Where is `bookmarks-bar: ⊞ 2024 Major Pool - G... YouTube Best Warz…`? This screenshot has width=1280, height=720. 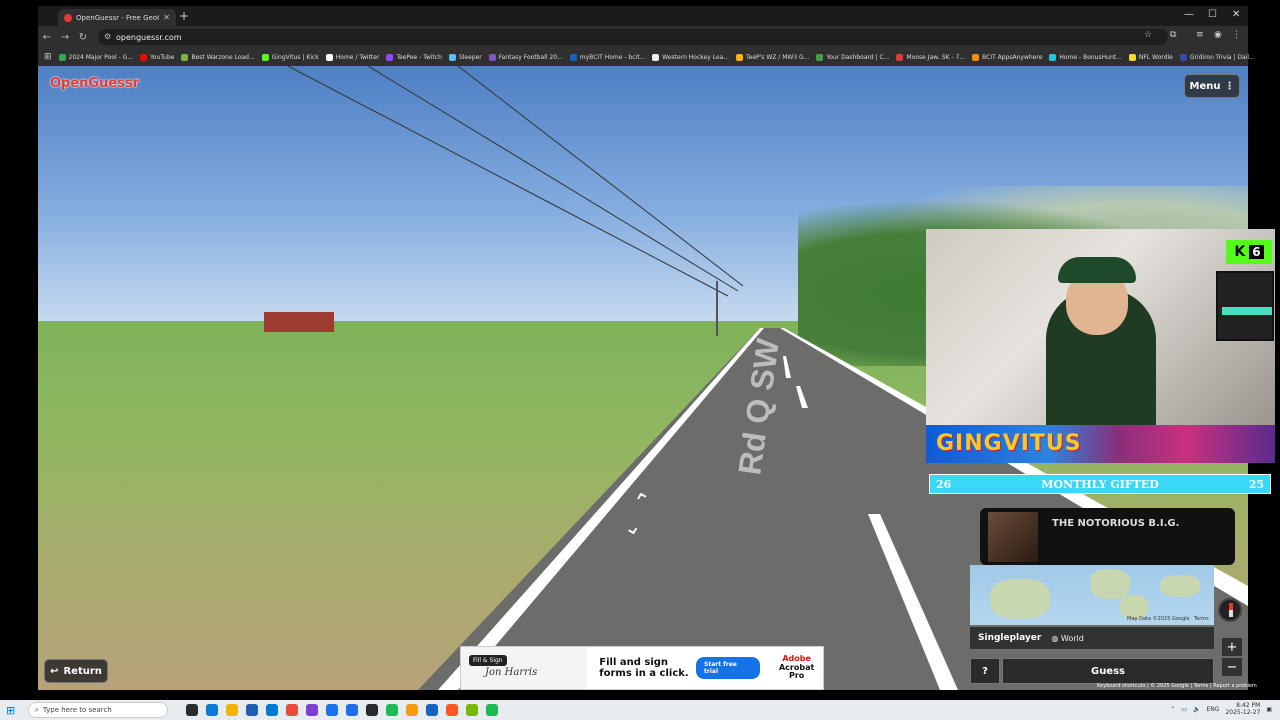
bookmarks-bar: ⊞ 2024 Major Pool - G... YouTube Best Warz… is located at coordinates (646, 57).